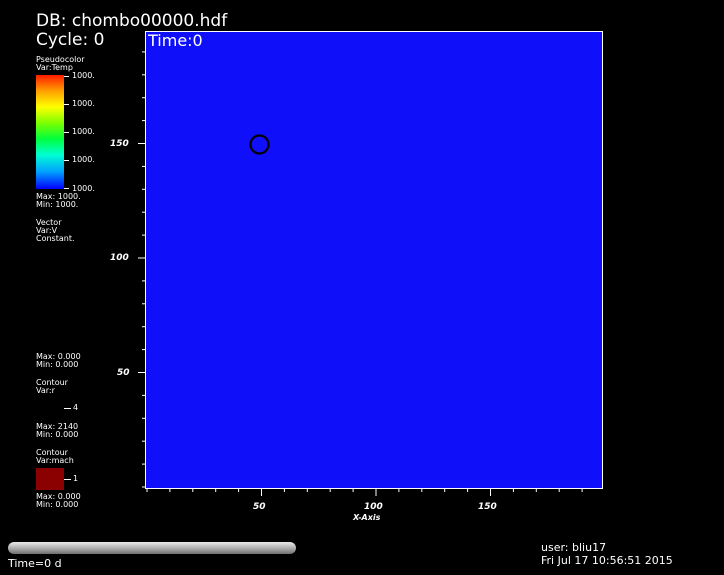 This screenshot has width=724, height=575. What do you see at coordinates (373, 507) in the screenshot?
I see `x-tick-label: 100` at bounding box center [373, 507].